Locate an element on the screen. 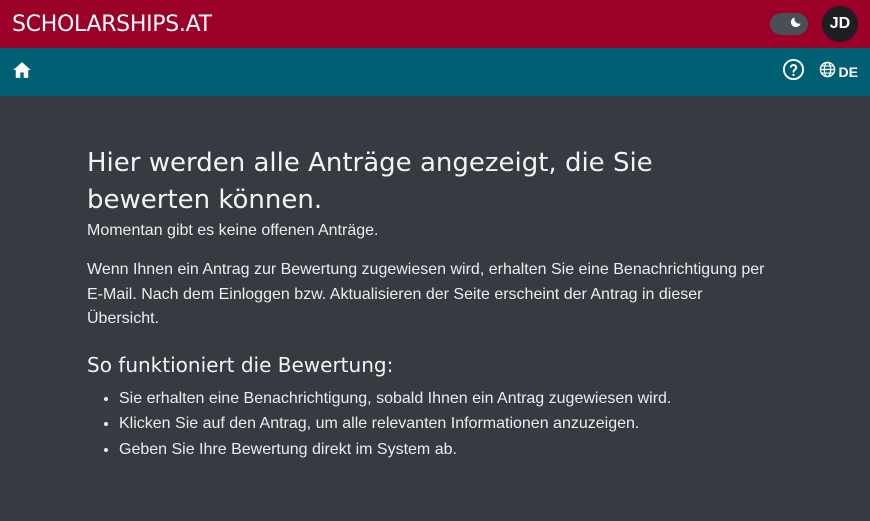 Image resolution: width=870 pixels, height=521 pixels. help-button is located at coordinates (793, 72).